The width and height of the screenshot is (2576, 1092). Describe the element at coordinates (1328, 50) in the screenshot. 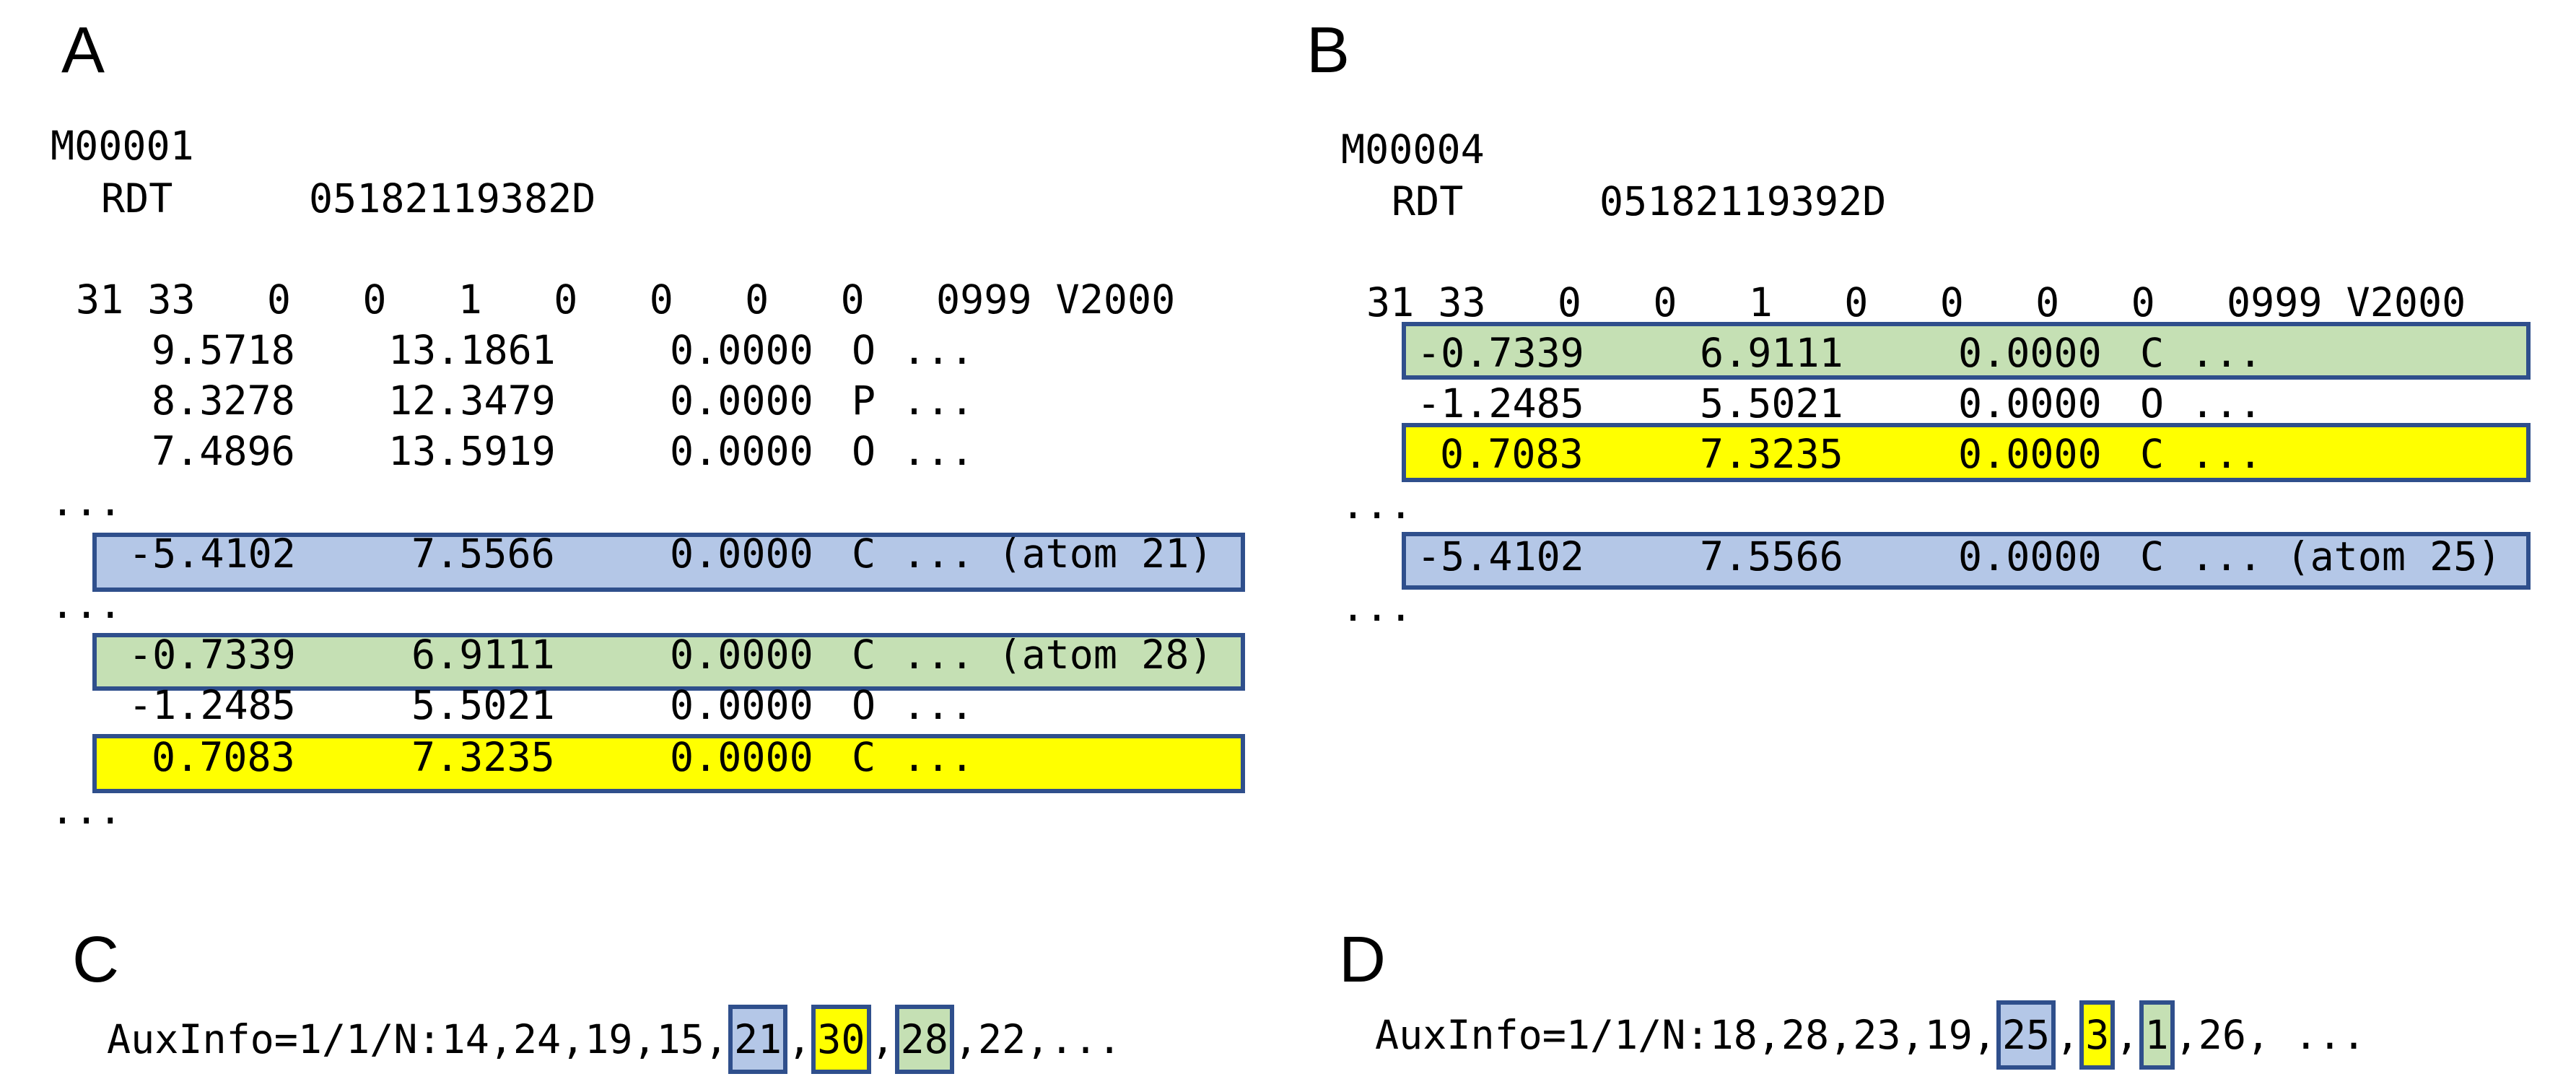

I see `panel-b-label: B` at that location.